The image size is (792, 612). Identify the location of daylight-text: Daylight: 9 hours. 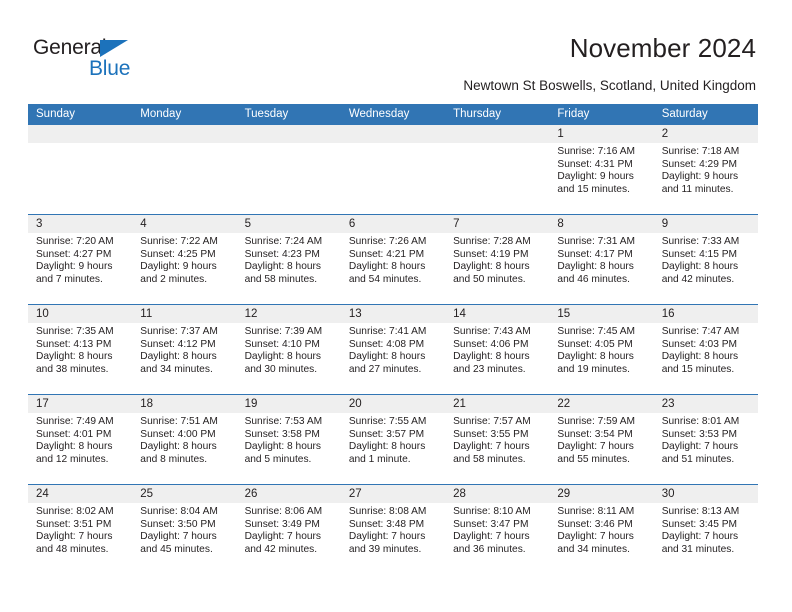
(178, 267).